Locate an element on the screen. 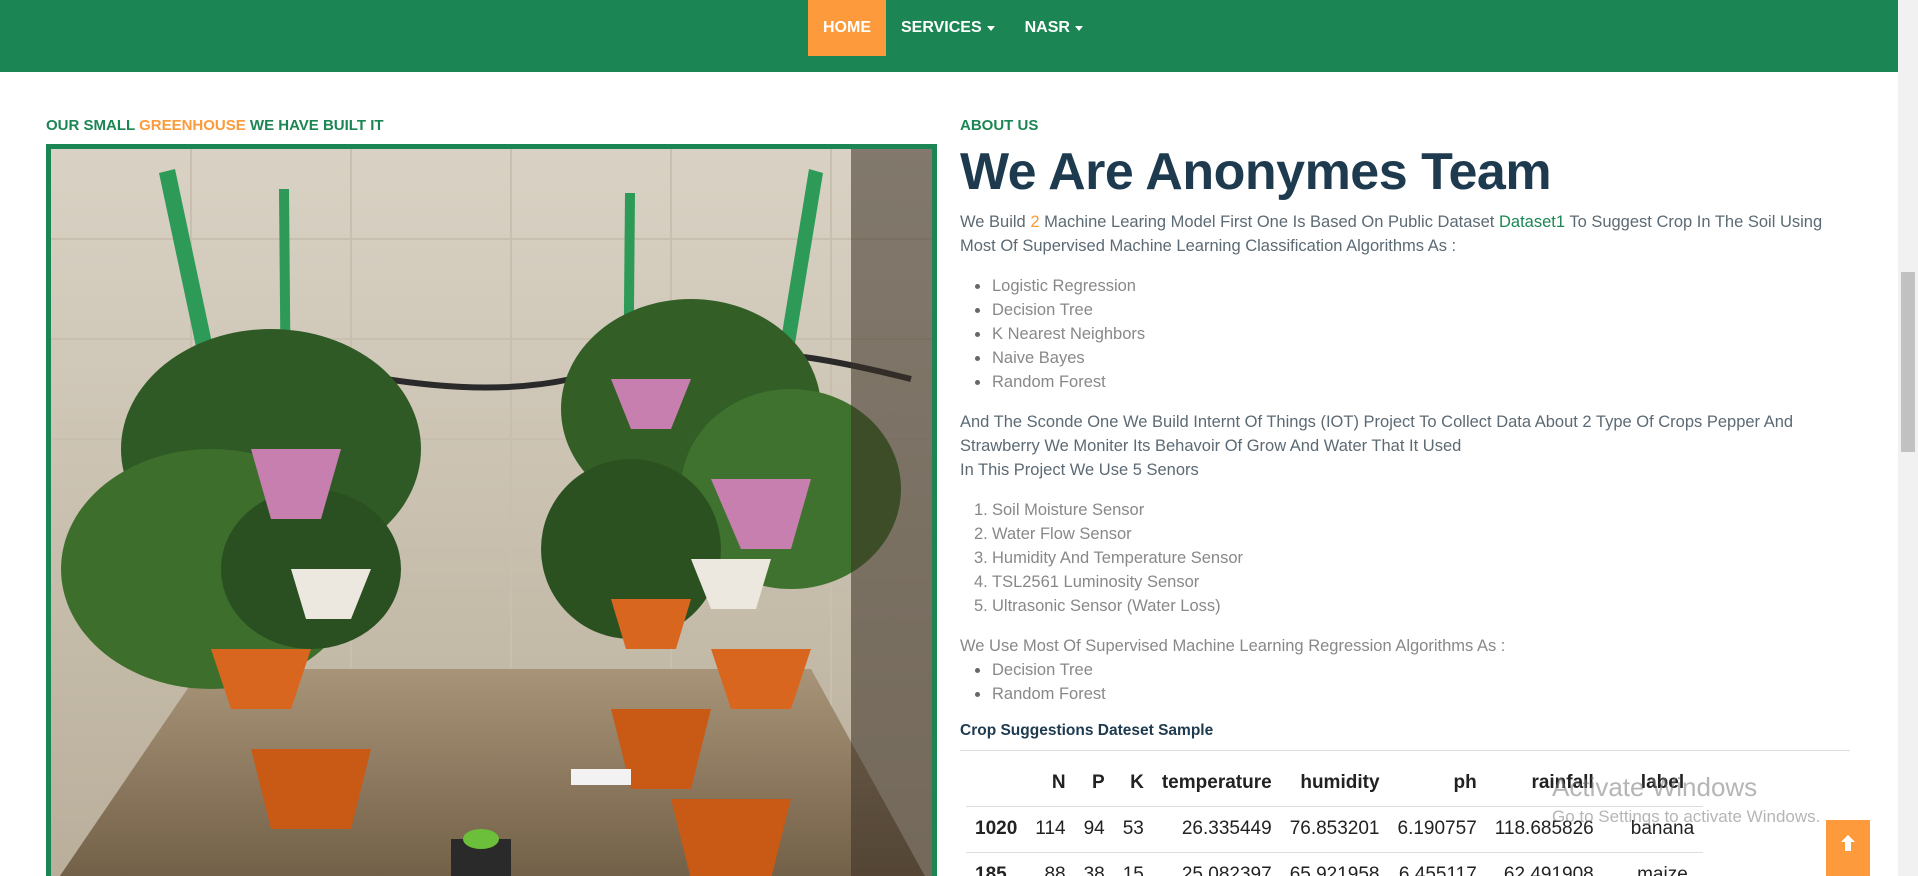 The height and width of the screenshot is (876, 1918). column-header: ph is located at coordinates (1465, 782).